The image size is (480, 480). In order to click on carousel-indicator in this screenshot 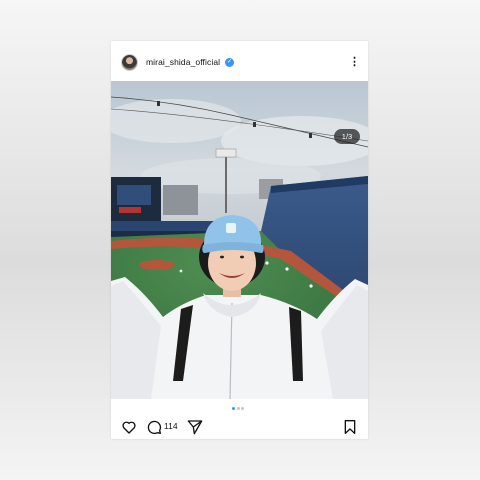, I will do `click(239, 409)`.